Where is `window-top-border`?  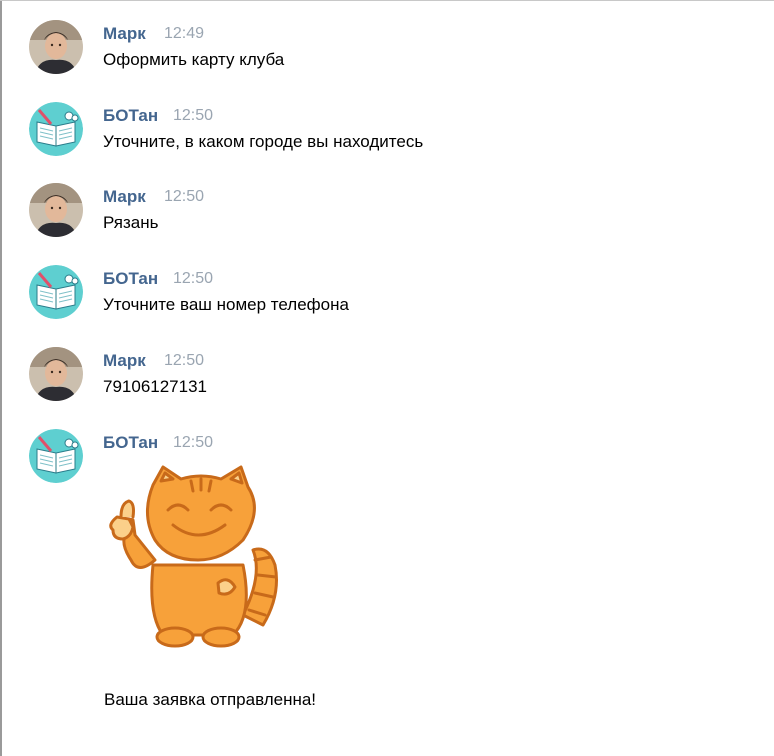 window-top-border is located at coordinates (387, 0).